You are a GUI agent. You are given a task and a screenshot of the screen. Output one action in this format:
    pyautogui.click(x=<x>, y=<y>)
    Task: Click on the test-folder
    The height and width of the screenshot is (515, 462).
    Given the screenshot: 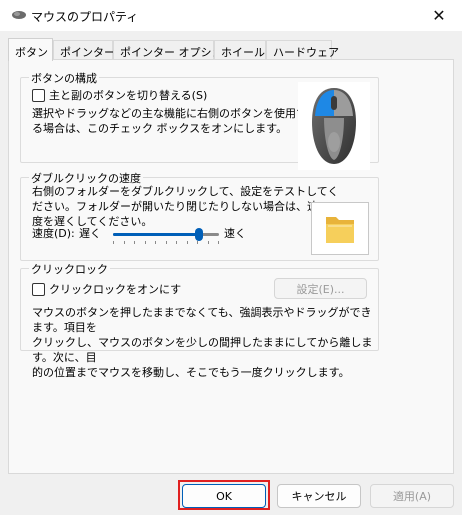 What is the action you would take?
    pyautogui.click(x=340, y=228)
    